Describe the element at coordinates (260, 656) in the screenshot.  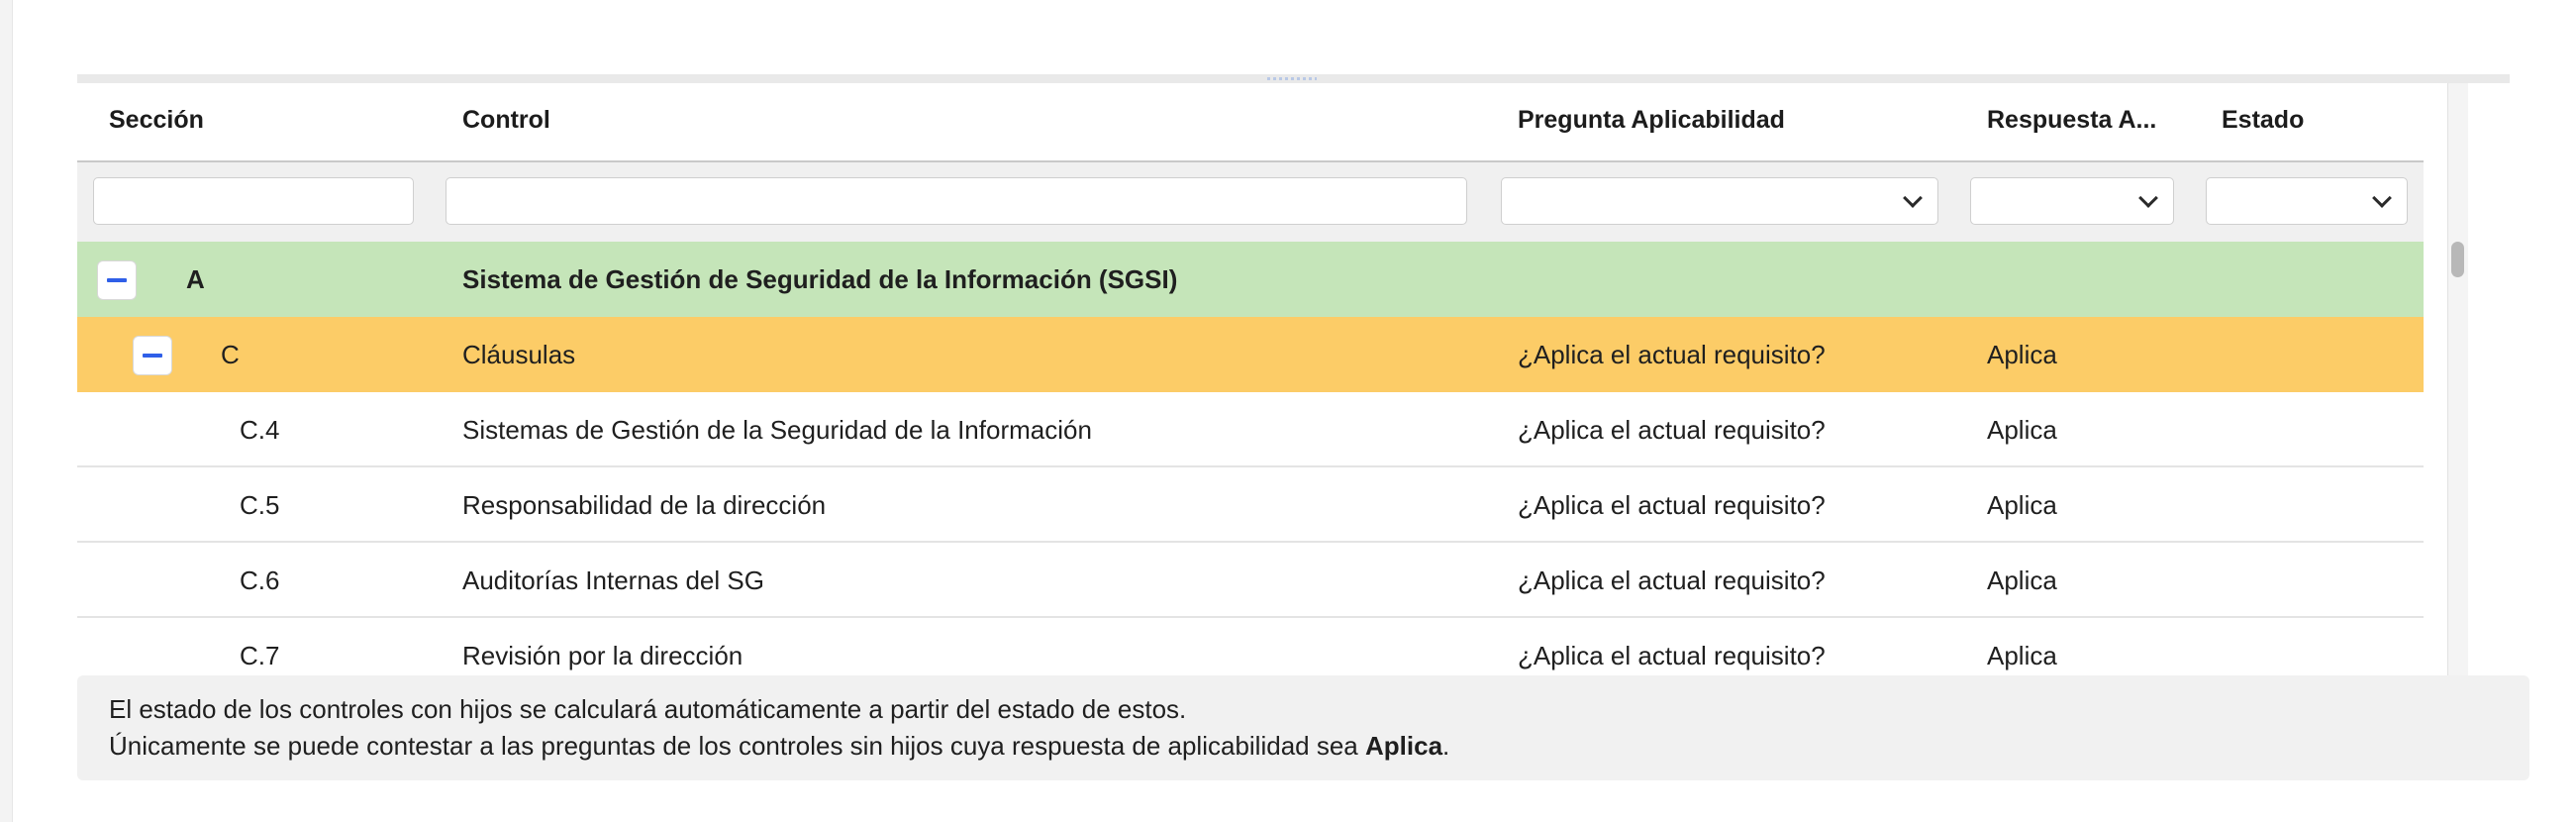
I see `row-seccion: C.7` at that location.